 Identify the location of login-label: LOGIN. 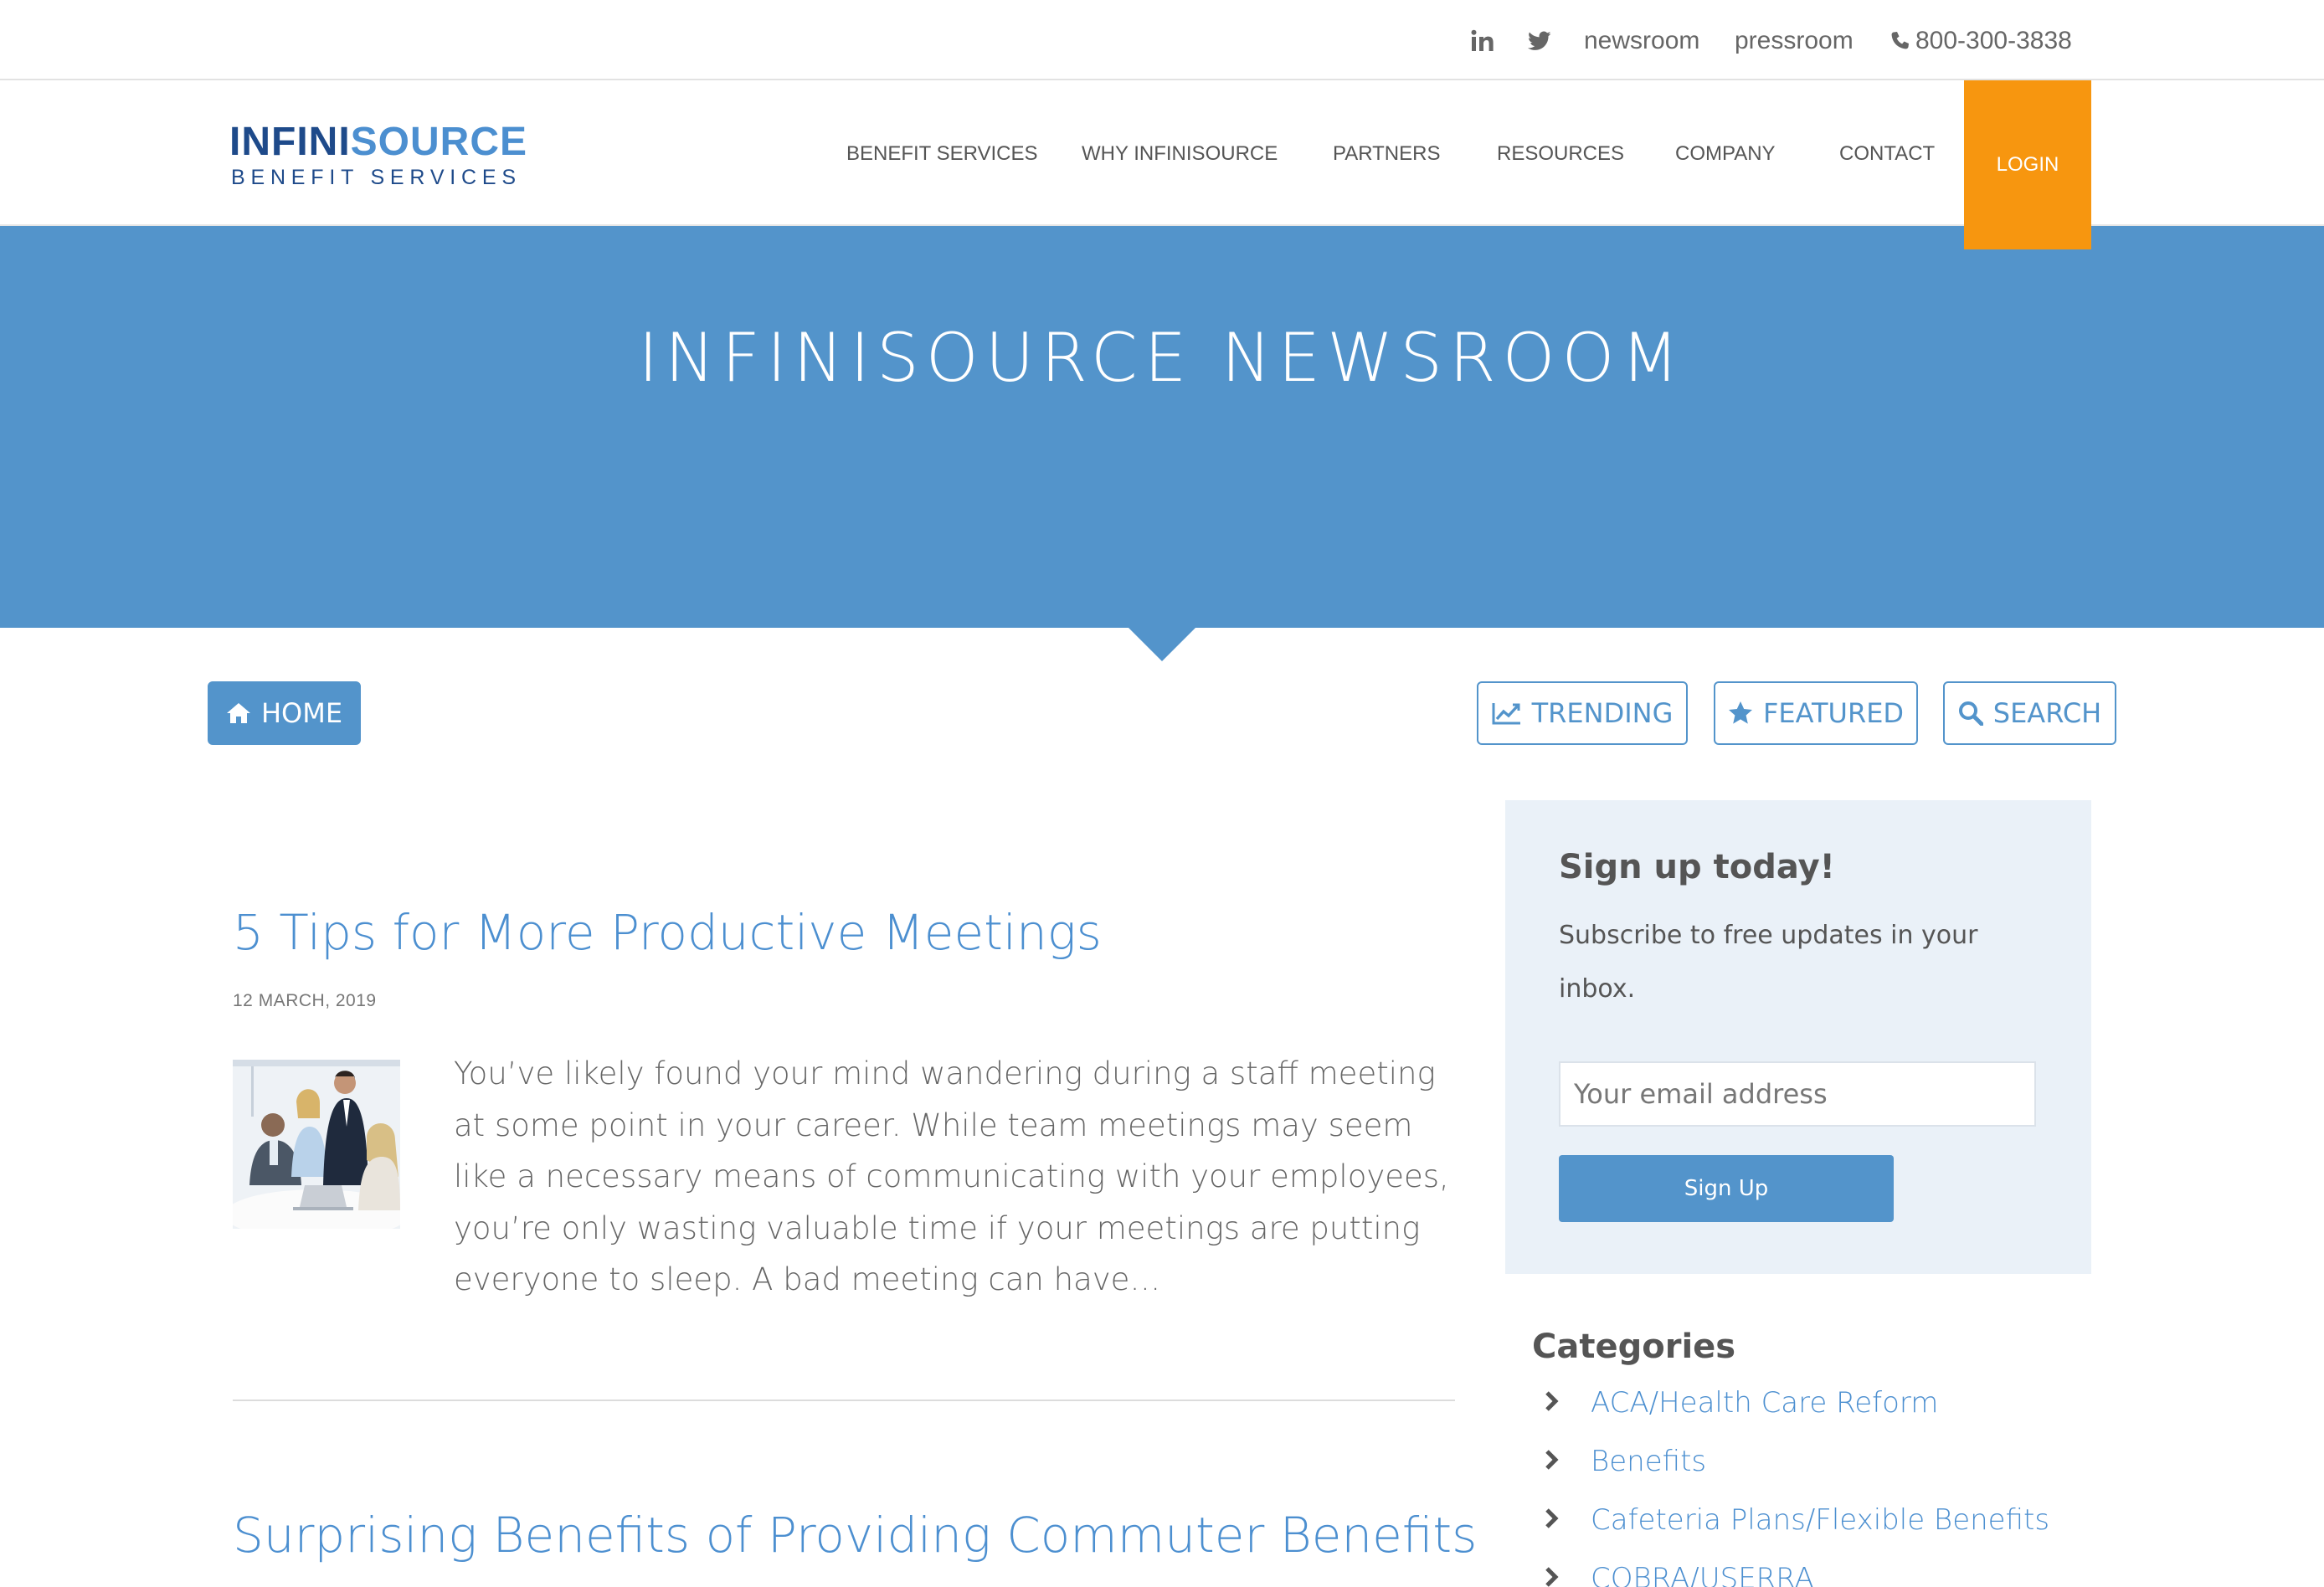
(2028, 164).